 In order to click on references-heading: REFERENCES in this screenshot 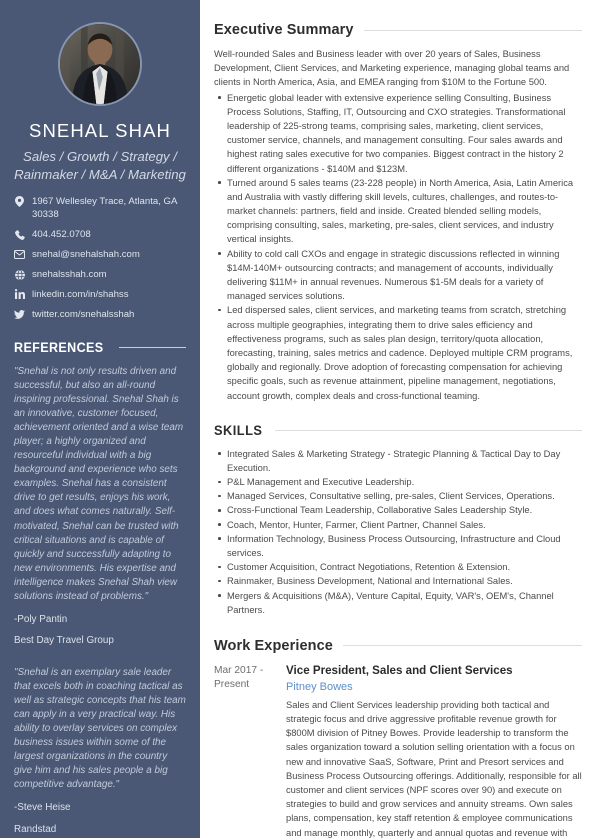, I will do `click(100, 347)`.